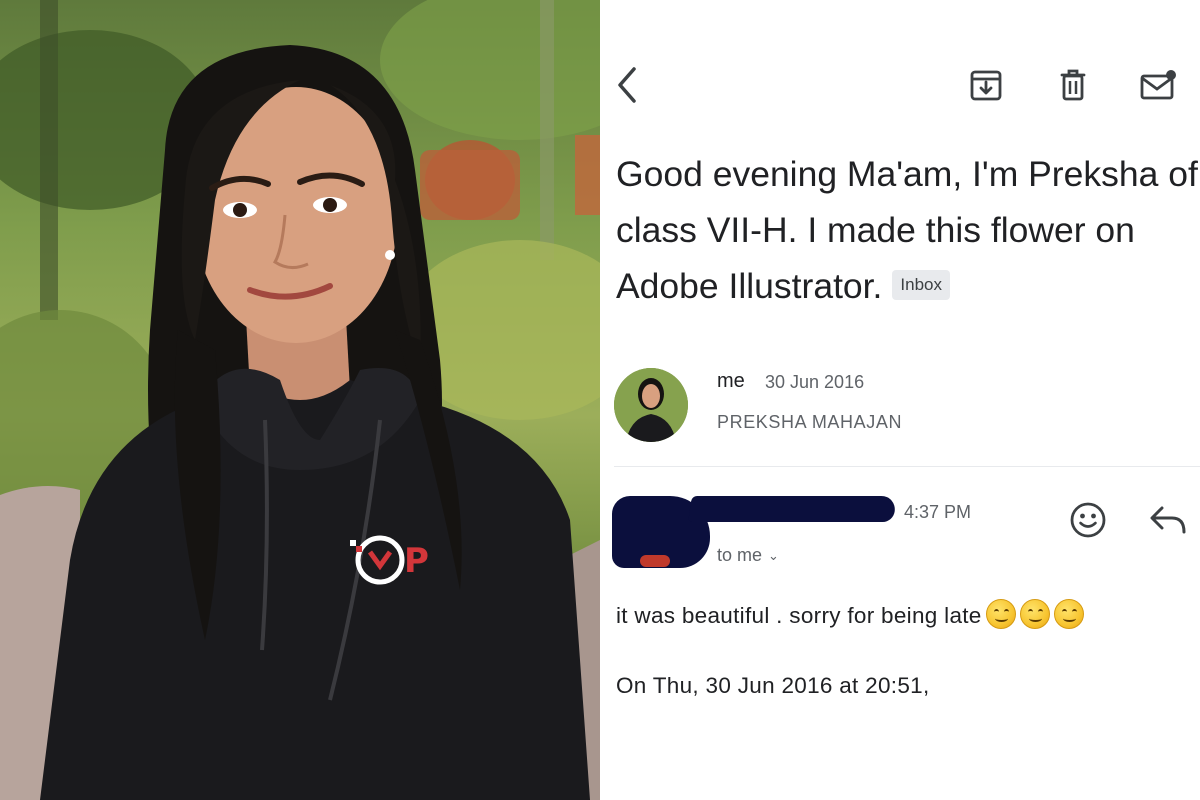 Image resolution: width=1200 pixels, height=800 pixels. What do you see at coordinates (792, 509) in the screenshot?
I see `redacted-sender-name` at bounding box center [792, 509].